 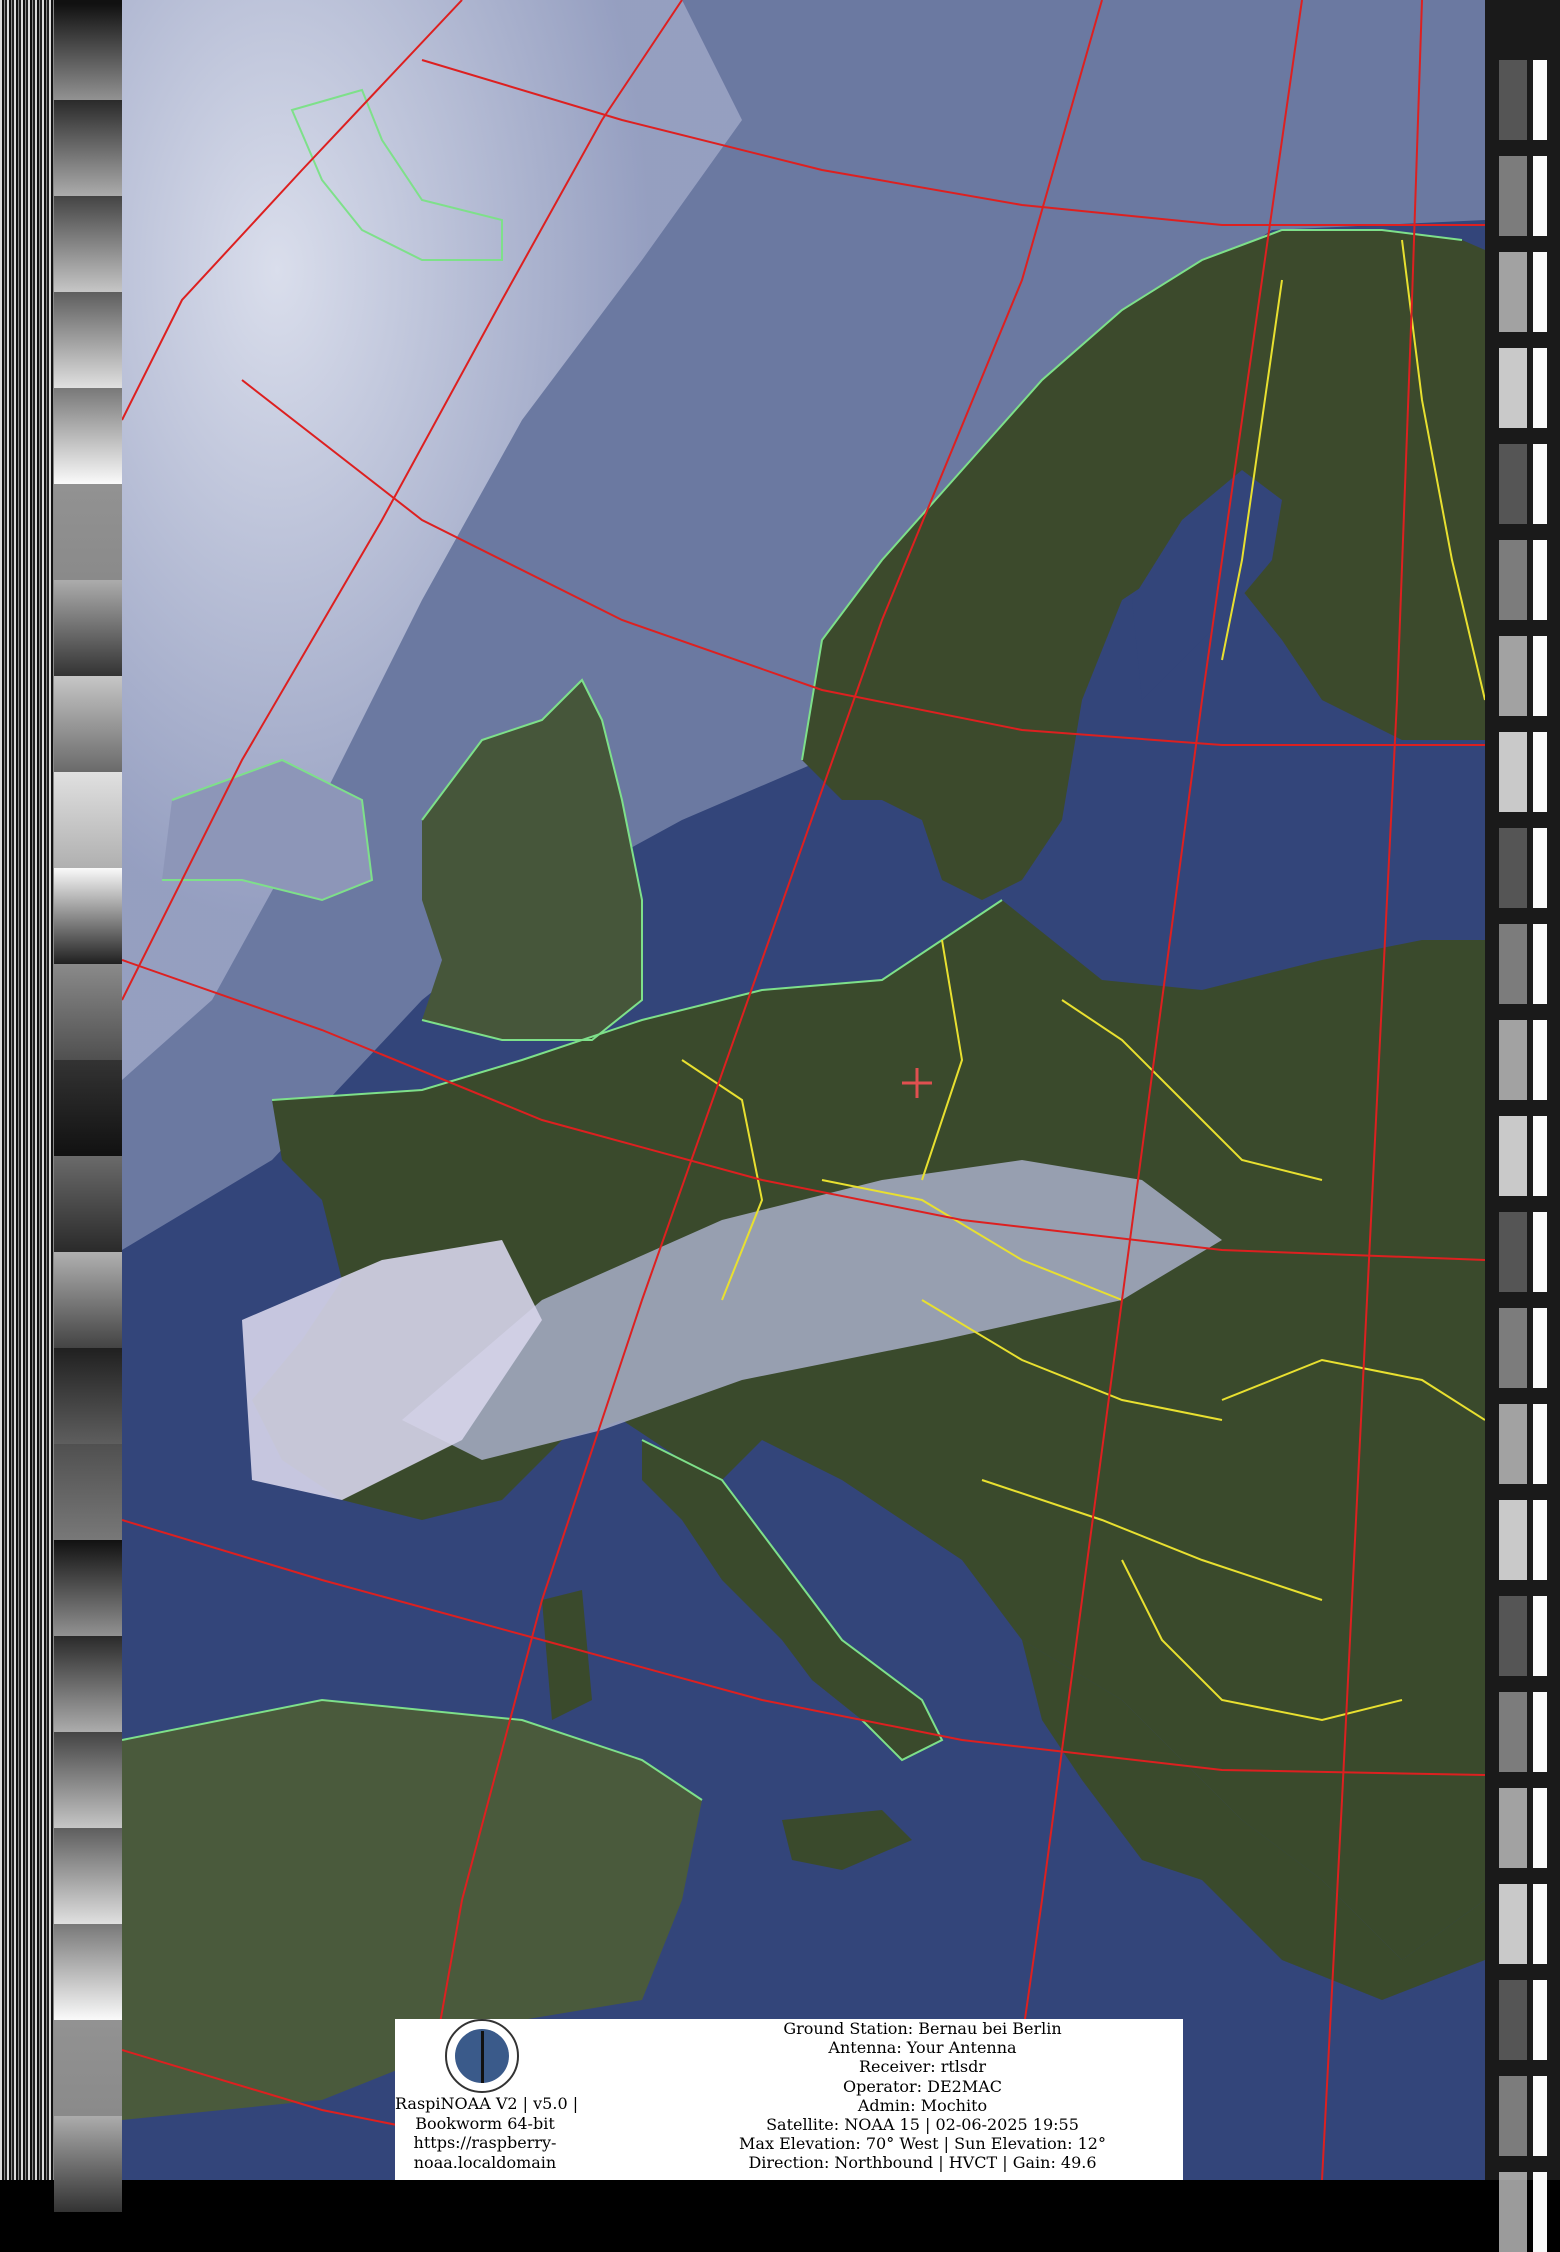 I want to click on satellite-label: Satellite: NOAA 15 | 02-06-2025 19:55, so click(x=922, y=2125).